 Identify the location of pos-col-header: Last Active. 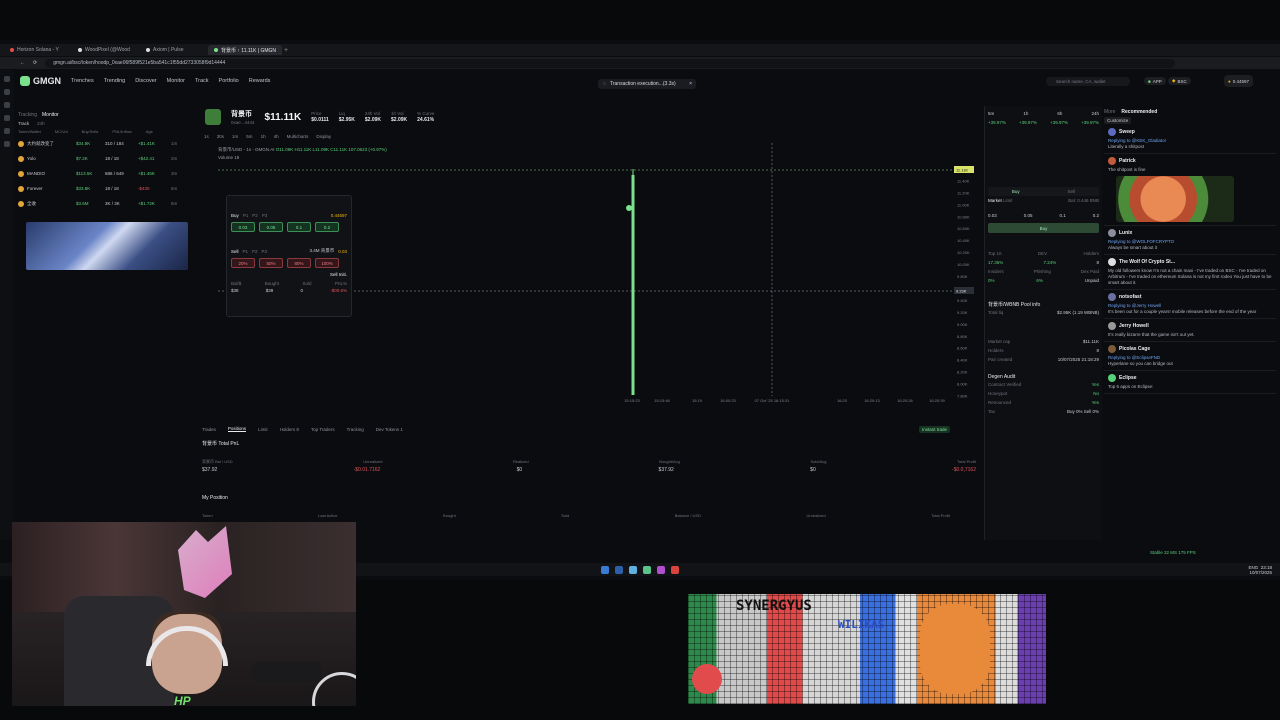
(327, 515).